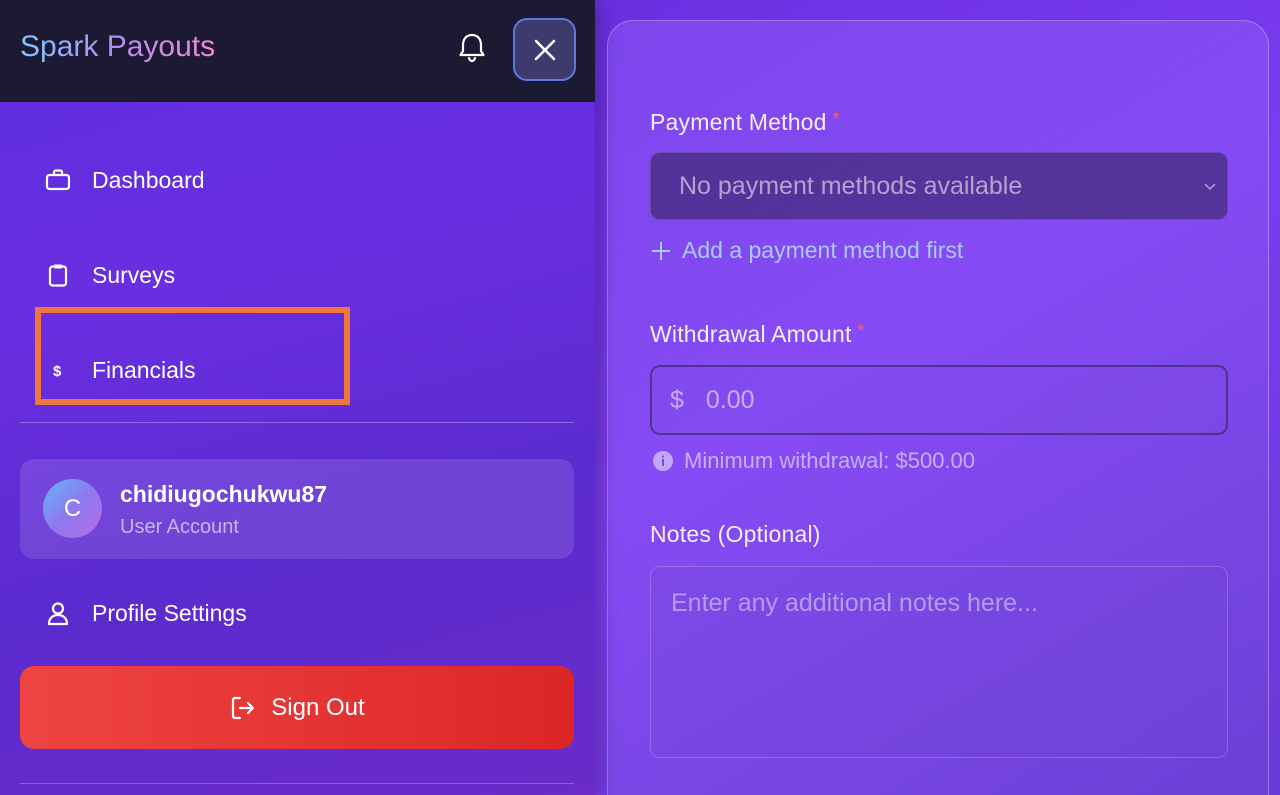 This screenshot has height=795, width=1280. I want to click on username: chidiugochukwu87, so click(224, 494).